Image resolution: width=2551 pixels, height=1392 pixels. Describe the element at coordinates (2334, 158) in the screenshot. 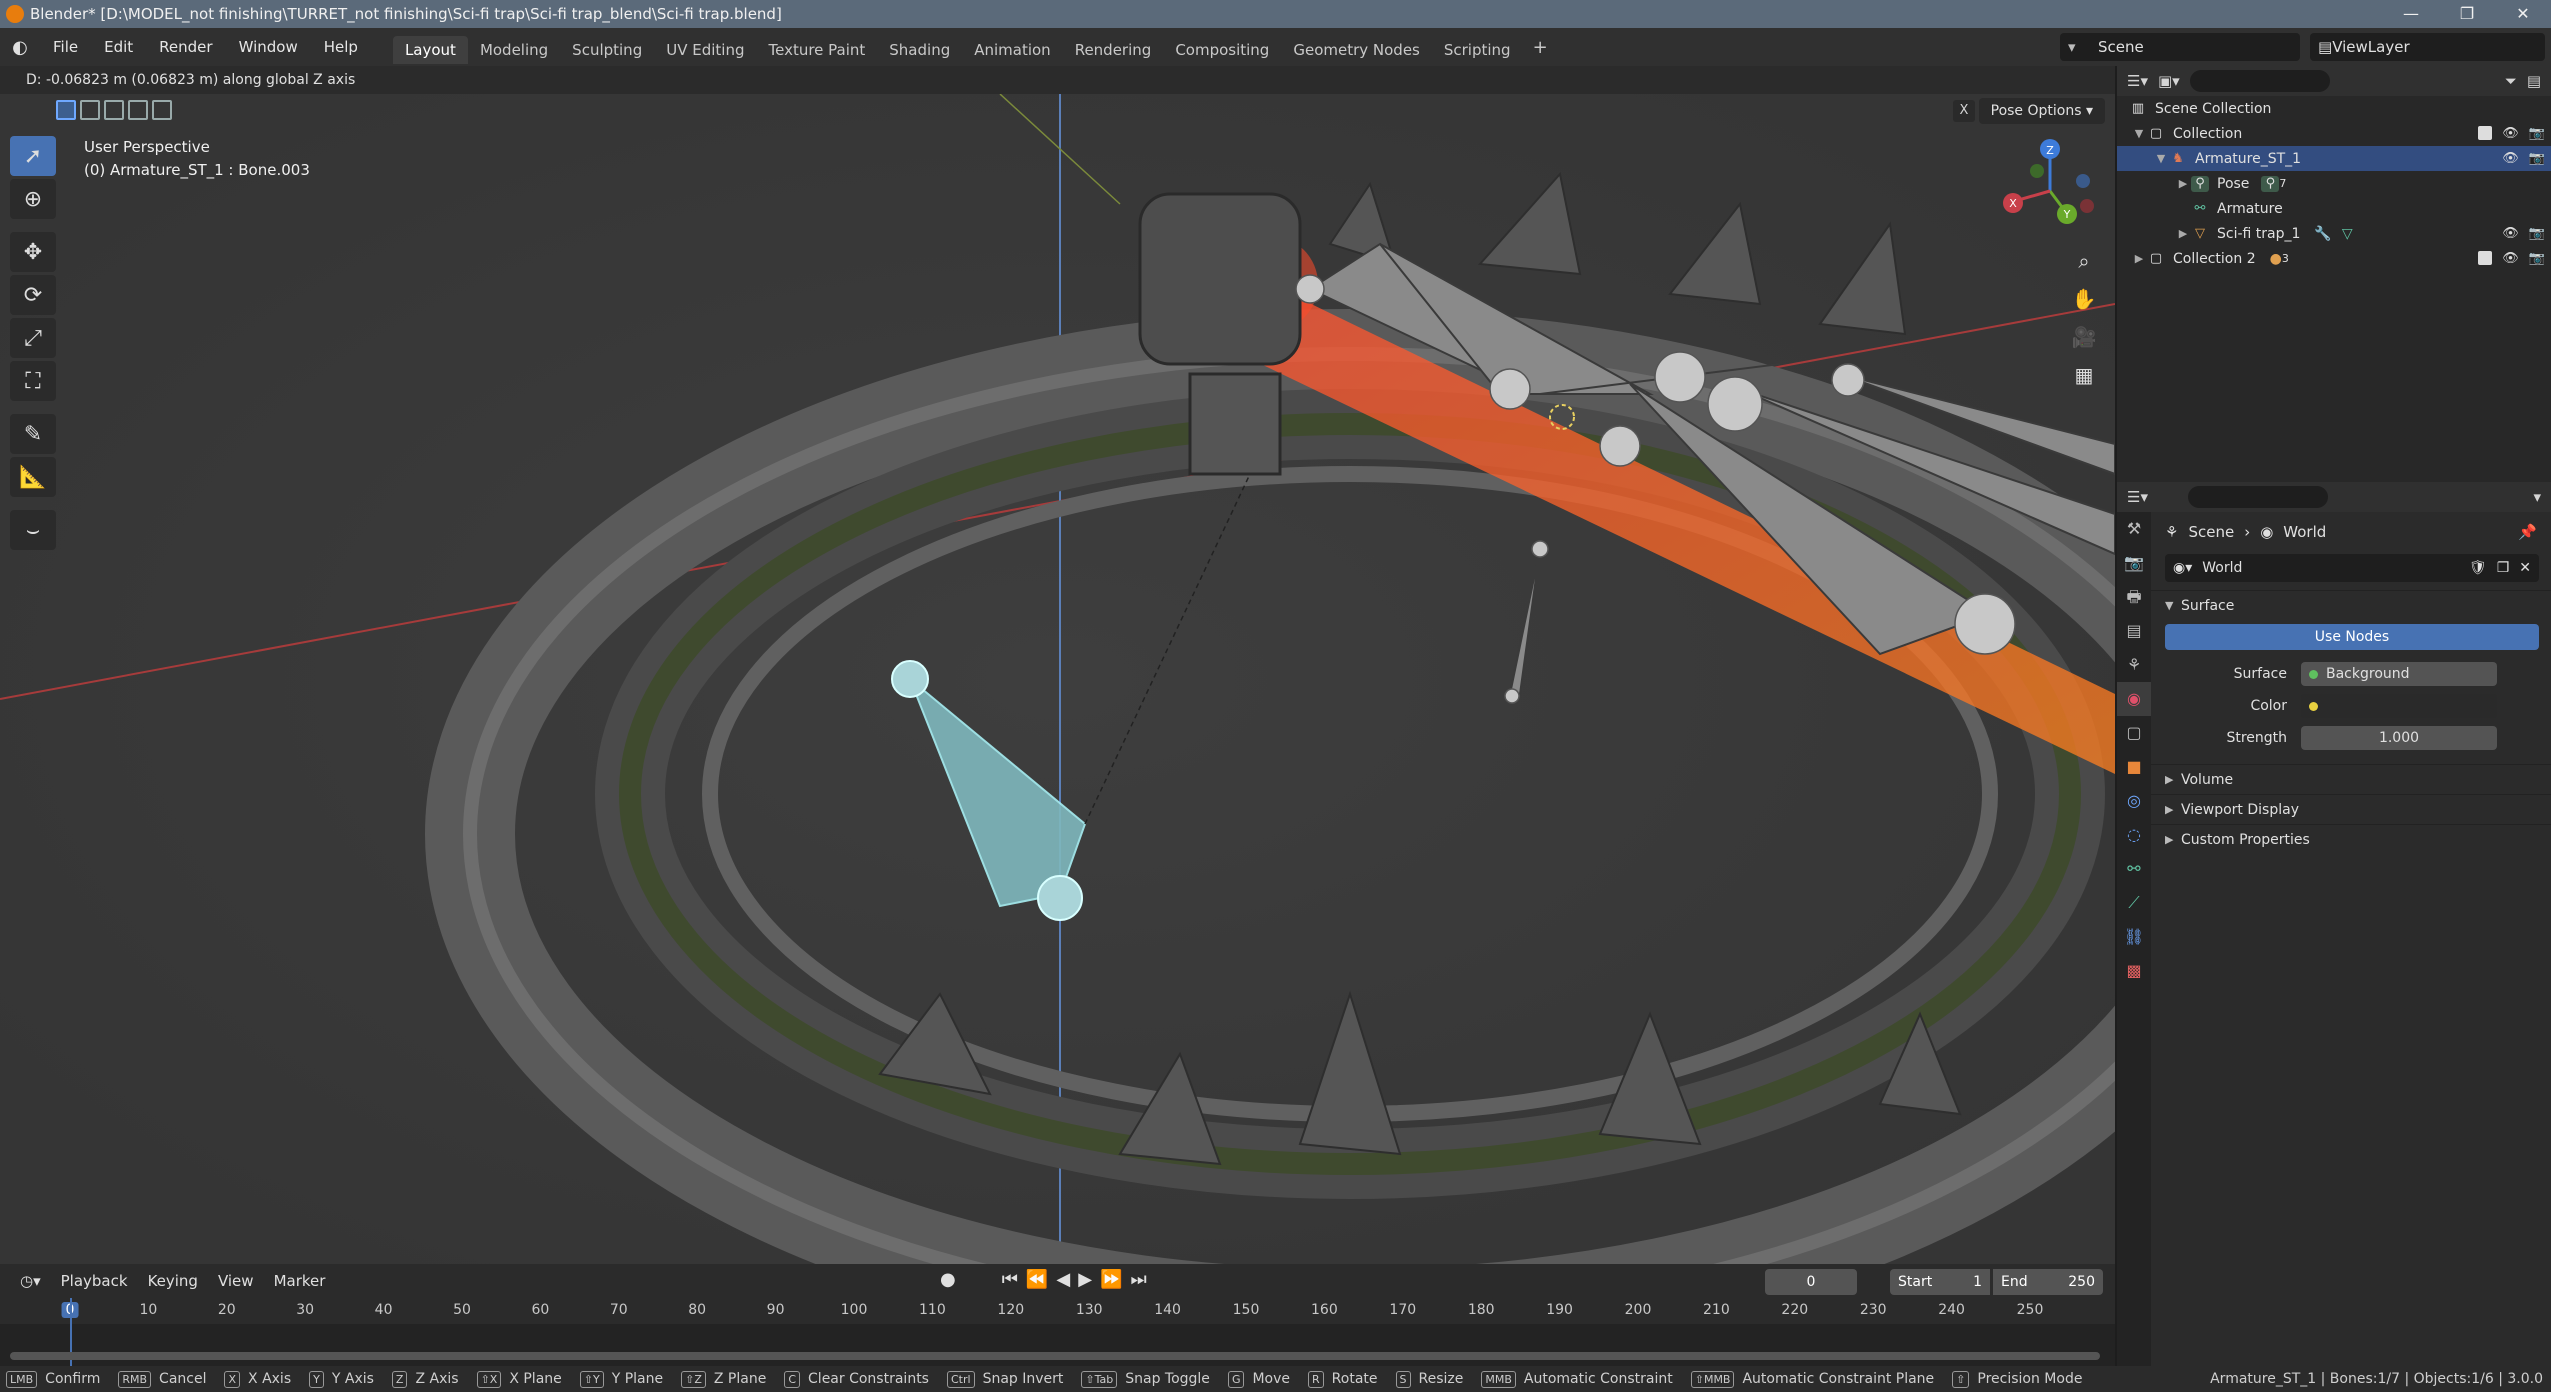

I see `outliner-row-armature: ▼ ♞ Armature_ST_1 👁 📷` at that location.